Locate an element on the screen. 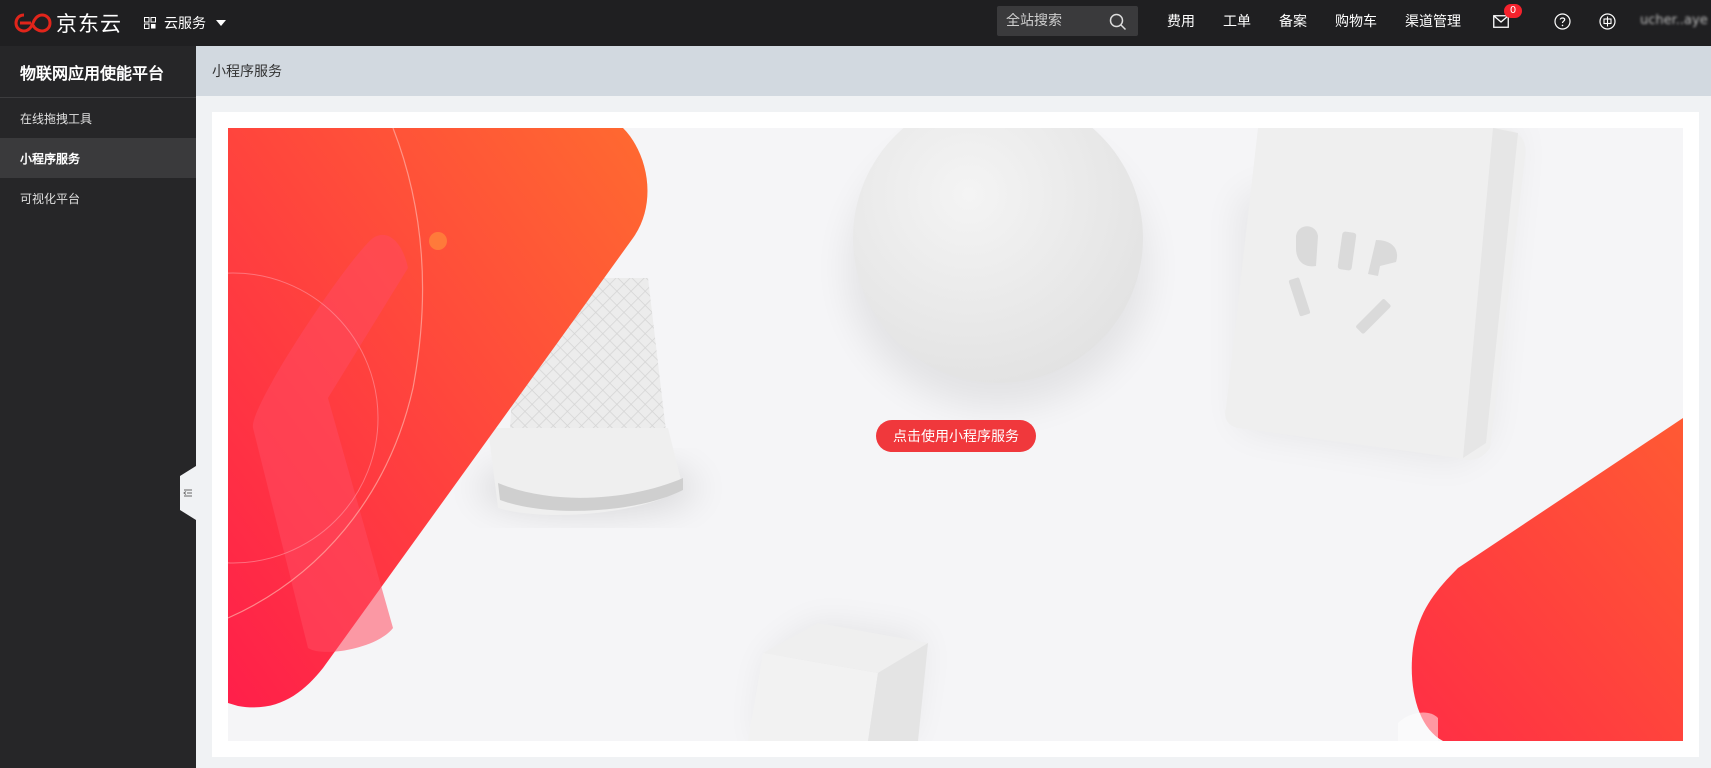  sidebar-item-visualization-platform: 可视化平台 is located at coordinates (98, 198).